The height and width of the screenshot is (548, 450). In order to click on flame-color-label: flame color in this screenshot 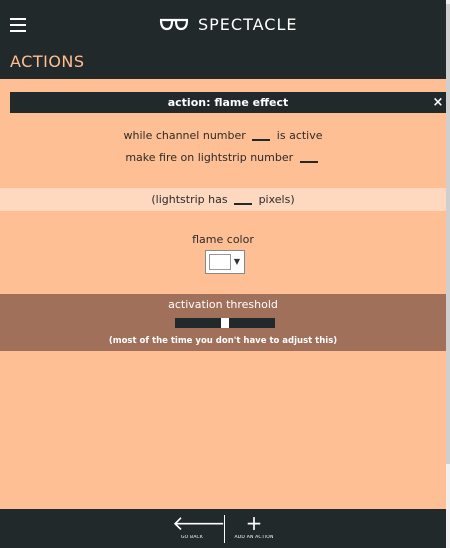, I will do `click(223, 239)`.